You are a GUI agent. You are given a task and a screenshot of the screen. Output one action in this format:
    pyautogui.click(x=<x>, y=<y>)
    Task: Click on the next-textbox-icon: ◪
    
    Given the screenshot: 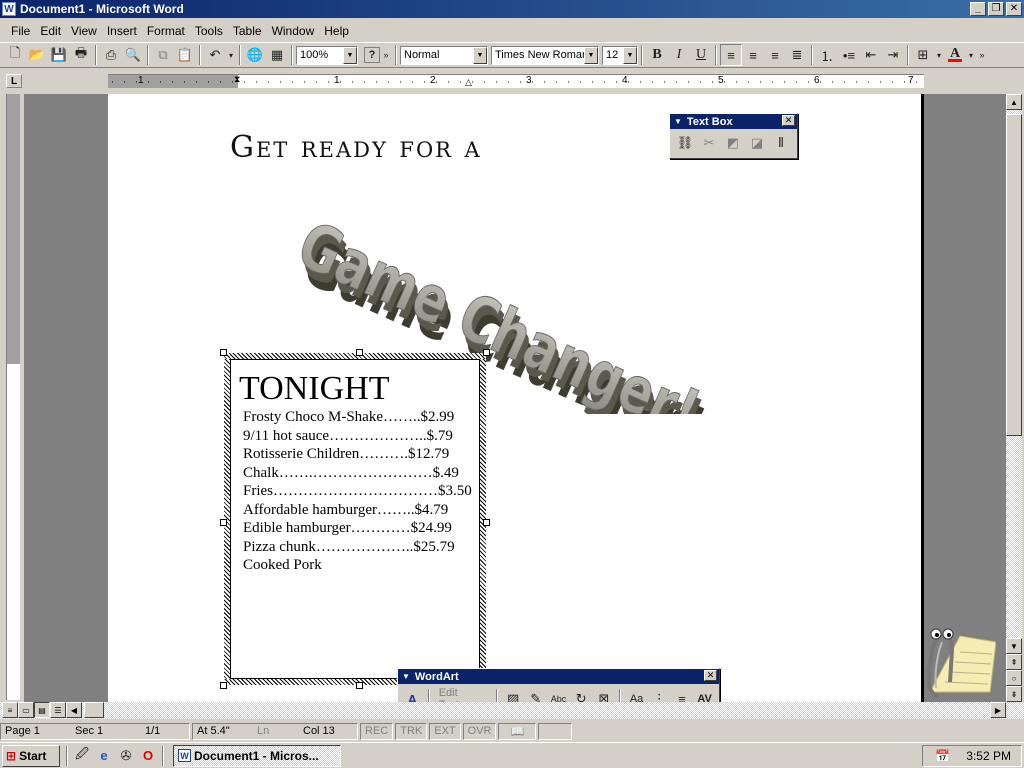 What is the action you would take?
    pyautogui.click(x=757, y=143)
    